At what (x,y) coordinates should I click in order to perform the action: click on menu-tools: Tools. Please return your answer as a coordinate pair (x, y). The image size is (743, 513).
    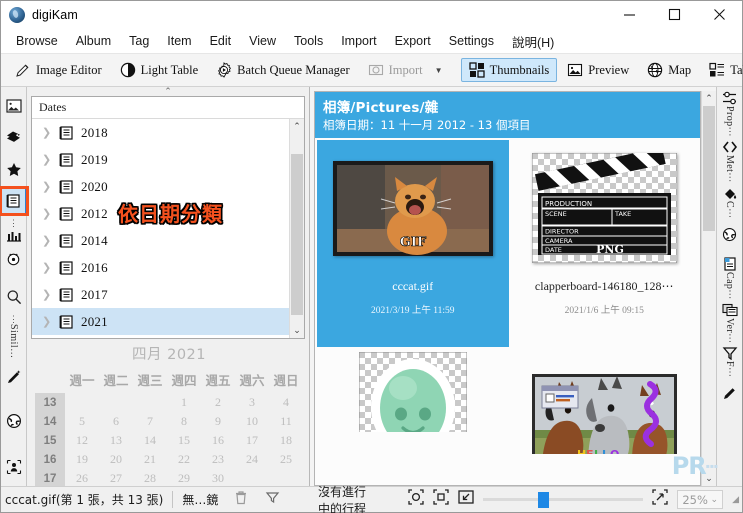
    Looking at the image, I should click on (308, 41).